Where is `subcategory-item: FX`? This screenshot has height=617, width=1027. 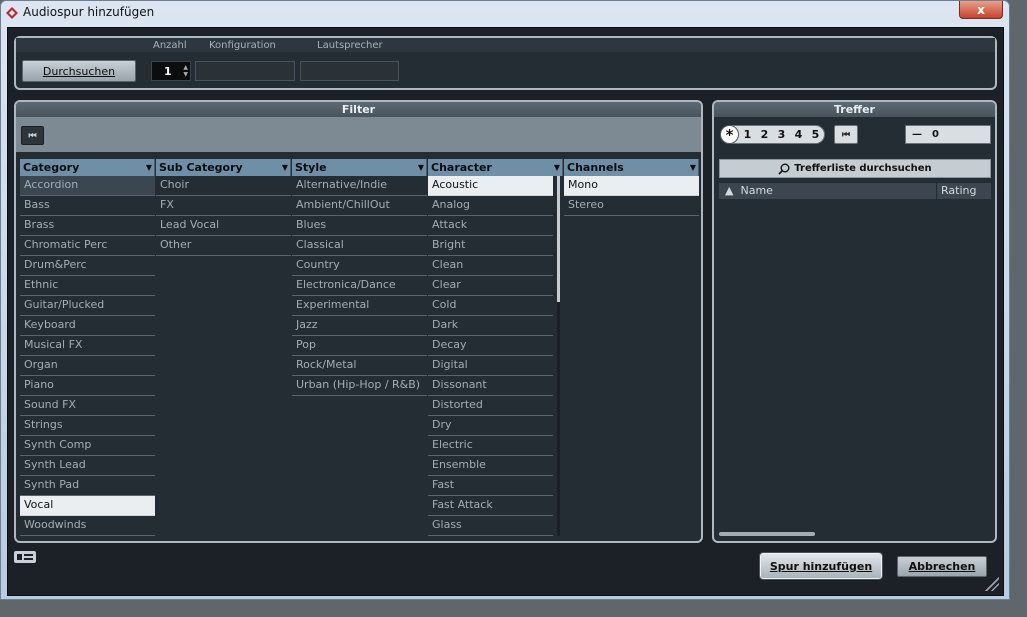
subcategory-item: FX is located at coordinates (223, 206).